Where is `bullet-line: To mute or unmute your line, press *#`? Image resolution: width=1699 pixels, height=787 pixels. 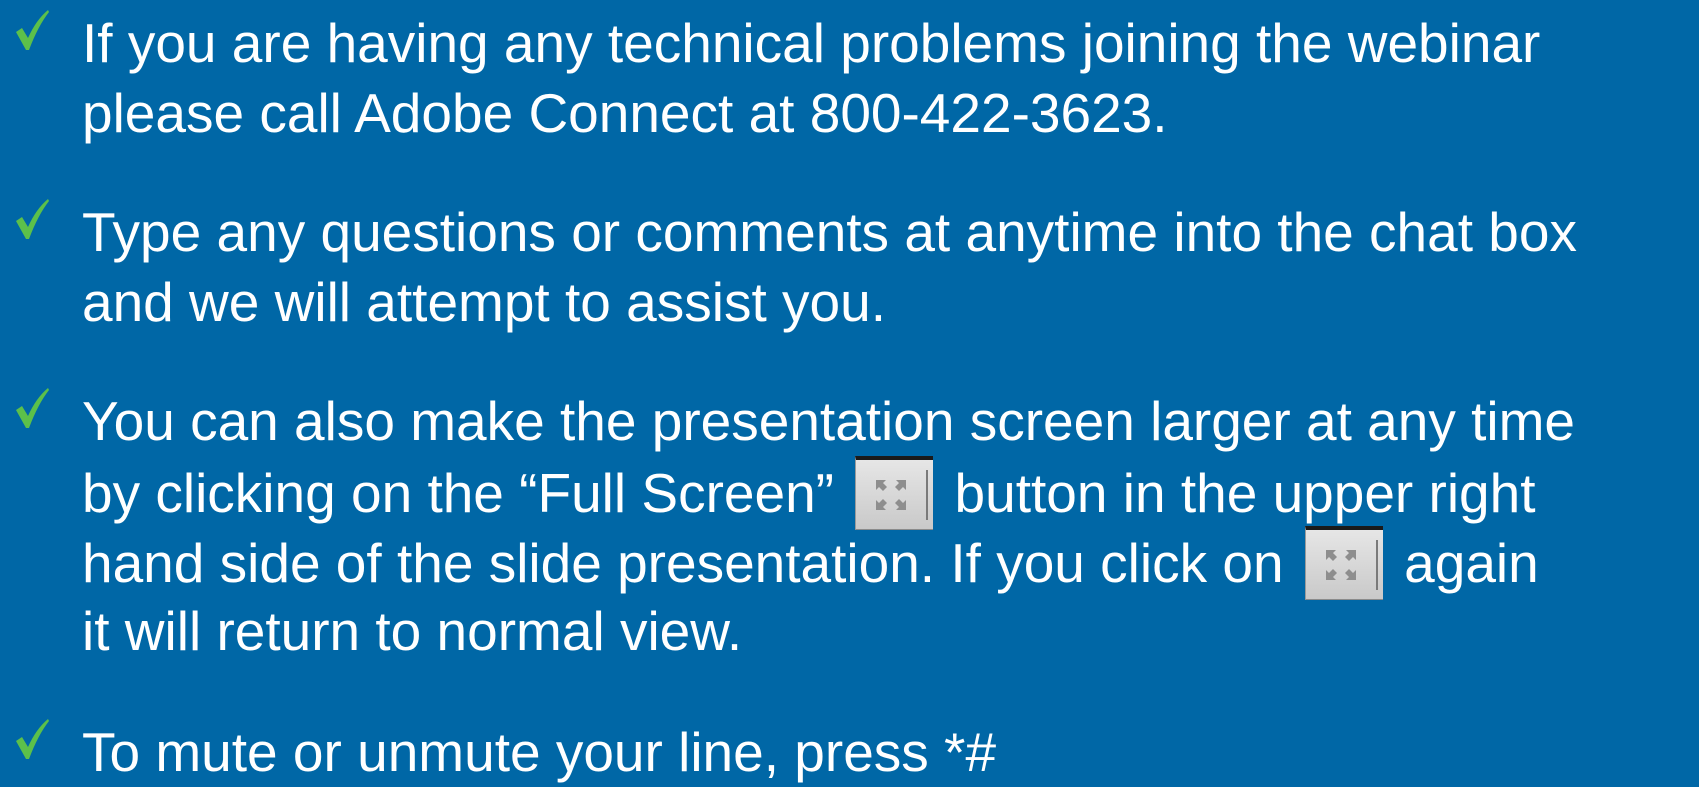 bullet-line: To mute or unmute your line, press *# is located at coordinates (539, 752).